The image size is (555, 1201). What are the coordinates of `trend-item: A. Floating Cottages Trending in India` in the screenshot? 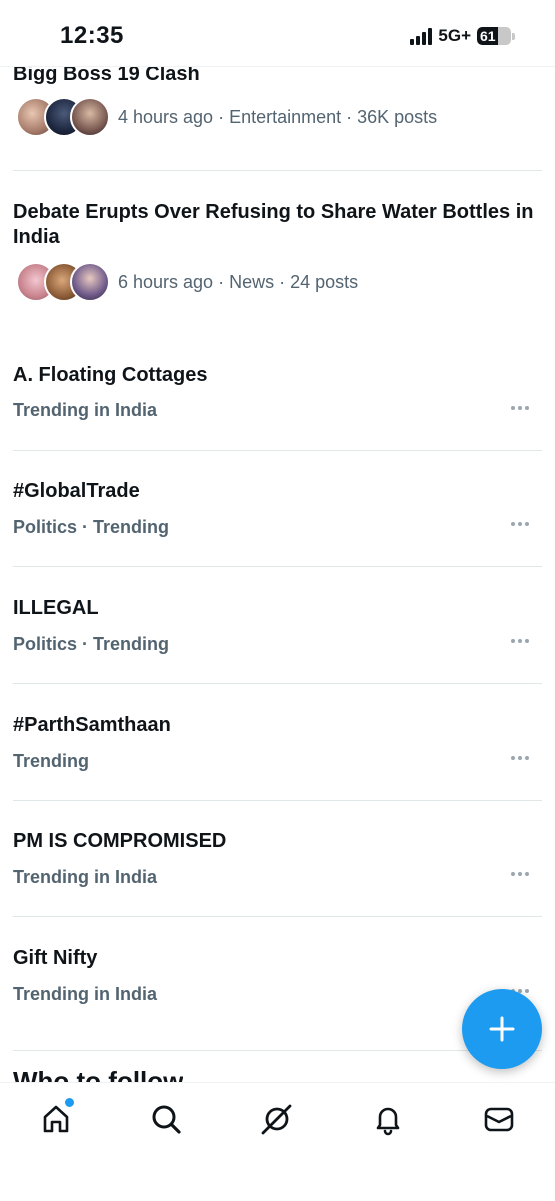 It's located at (277, 408).